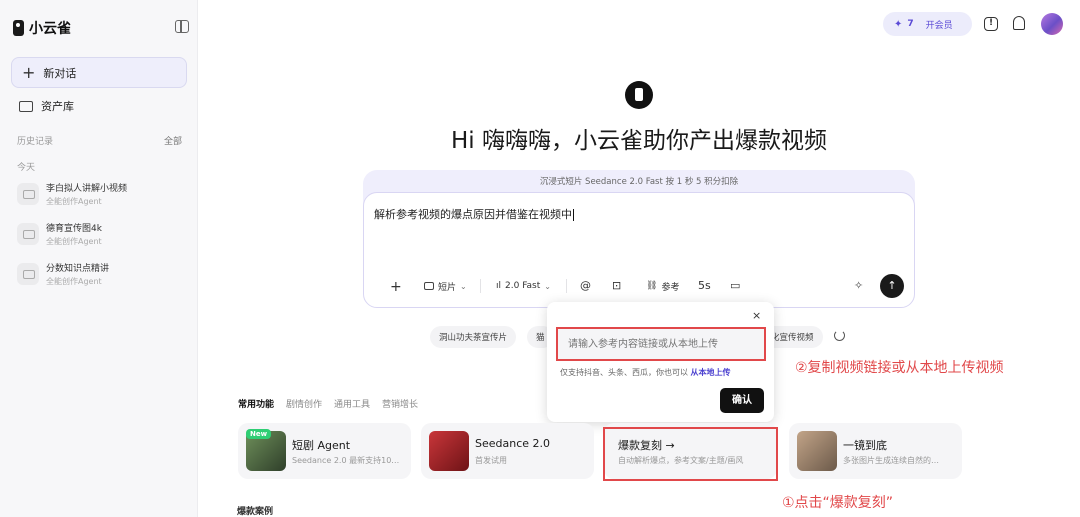  I want to click on bars-icon: ıl, so click(499, 286).